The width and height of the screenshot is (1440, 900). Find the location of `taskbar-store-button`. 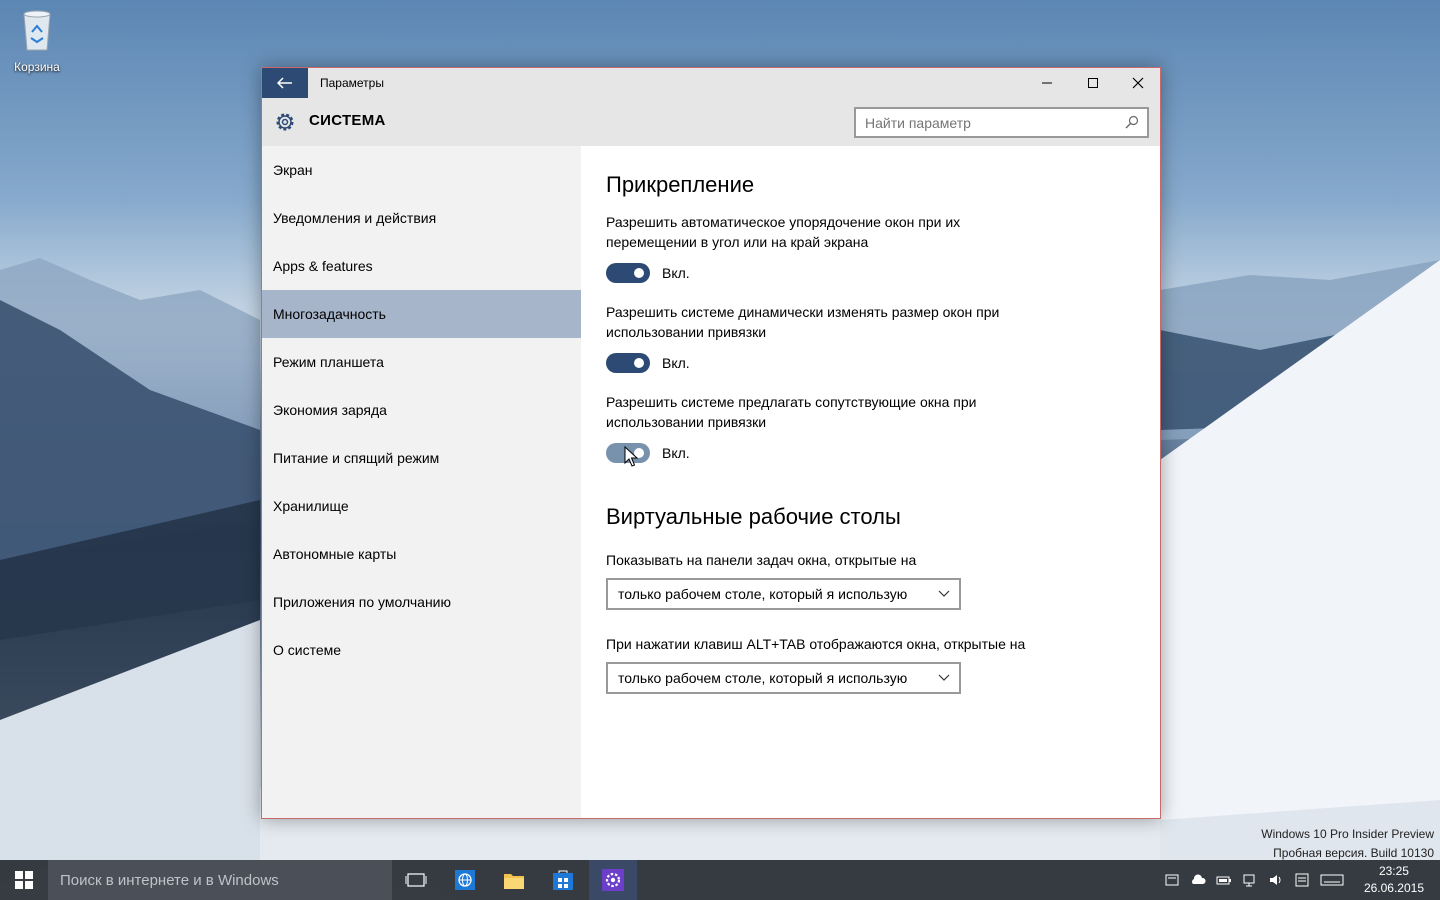

taskbar-store-button is located at coordinates (563, 880).